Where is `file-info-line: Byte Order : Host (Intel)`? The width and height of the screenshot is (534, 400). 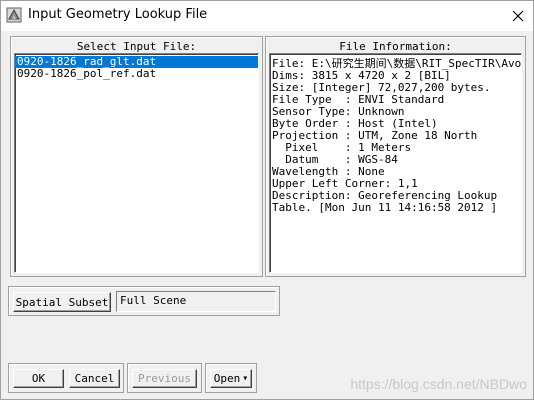 file-info-line: Byte Order : Host (Intel) is located at coordinates (355, 124).